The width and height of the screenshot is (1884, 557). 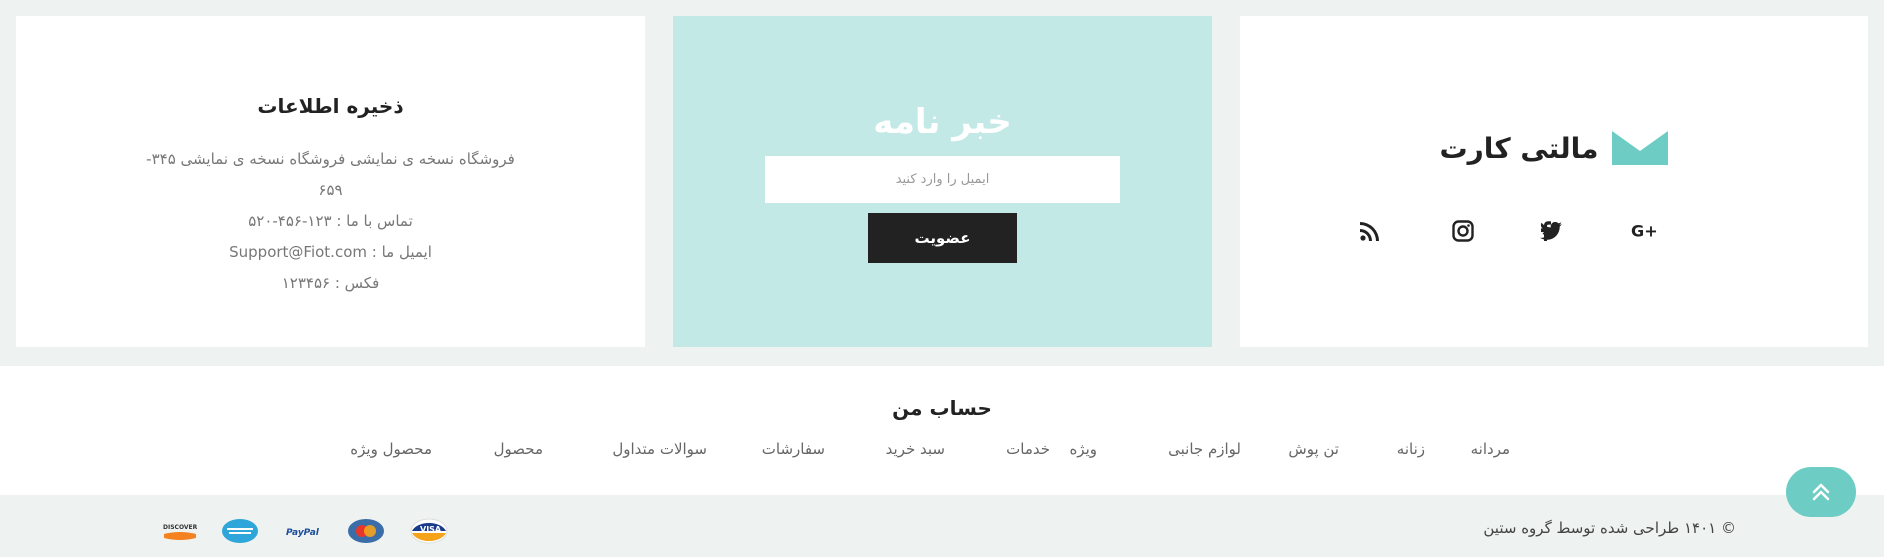 I want to click on paypal-icon: PayPal, so click(x=303, y=531).